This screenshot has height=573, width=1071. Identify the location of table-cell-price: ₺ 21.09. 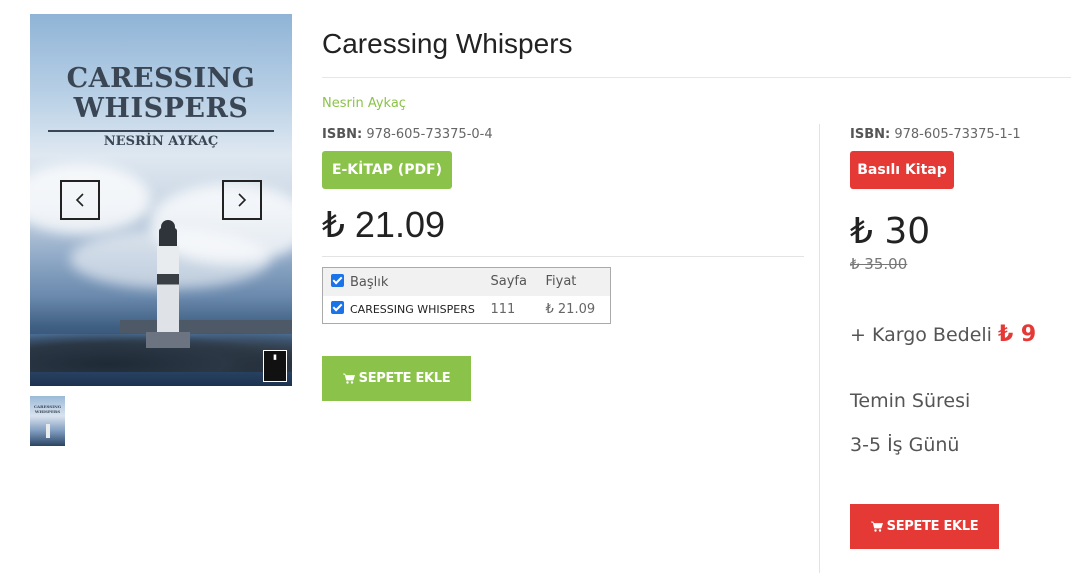
(570, 309).